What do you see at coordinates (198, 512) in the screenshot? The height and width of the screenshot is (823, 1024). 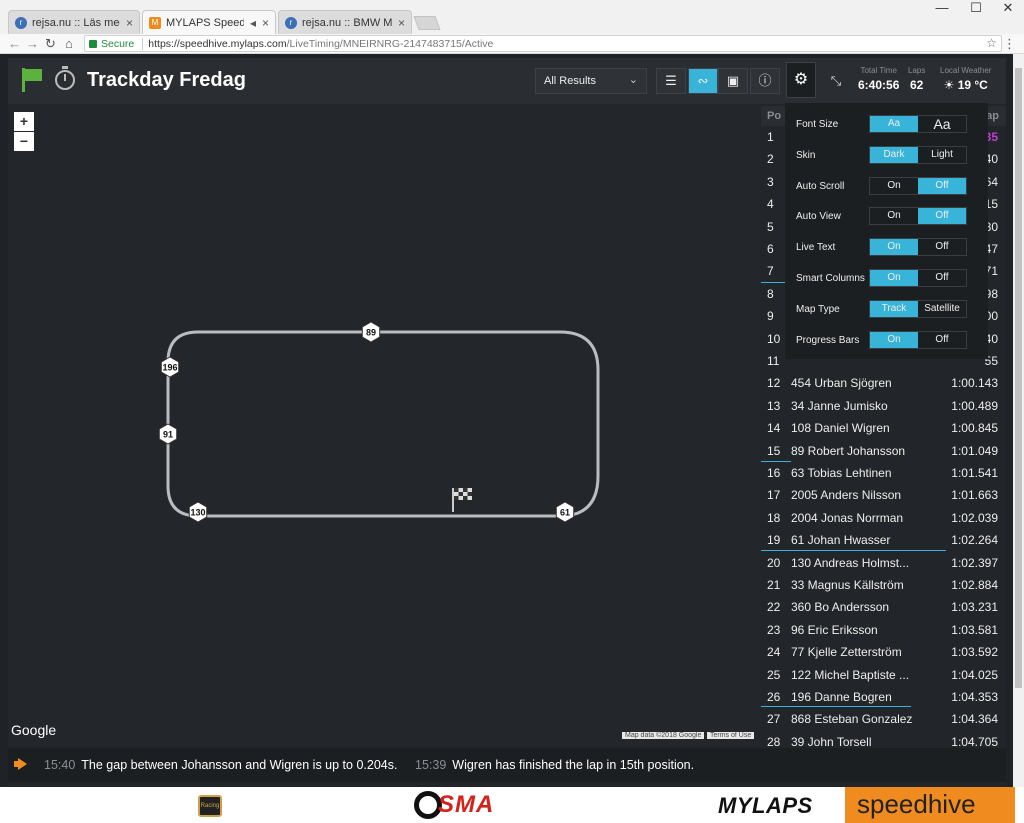 I see `car-marker: 130` at bounding box center [198, 512].